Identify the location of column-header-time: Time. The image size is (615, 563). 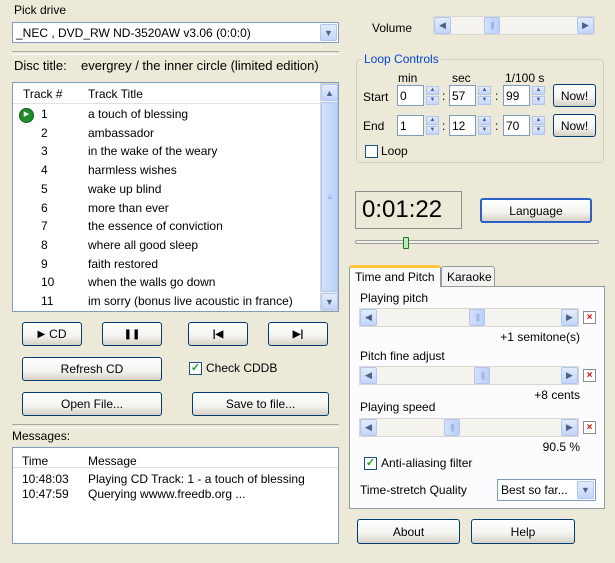
(35, 461).